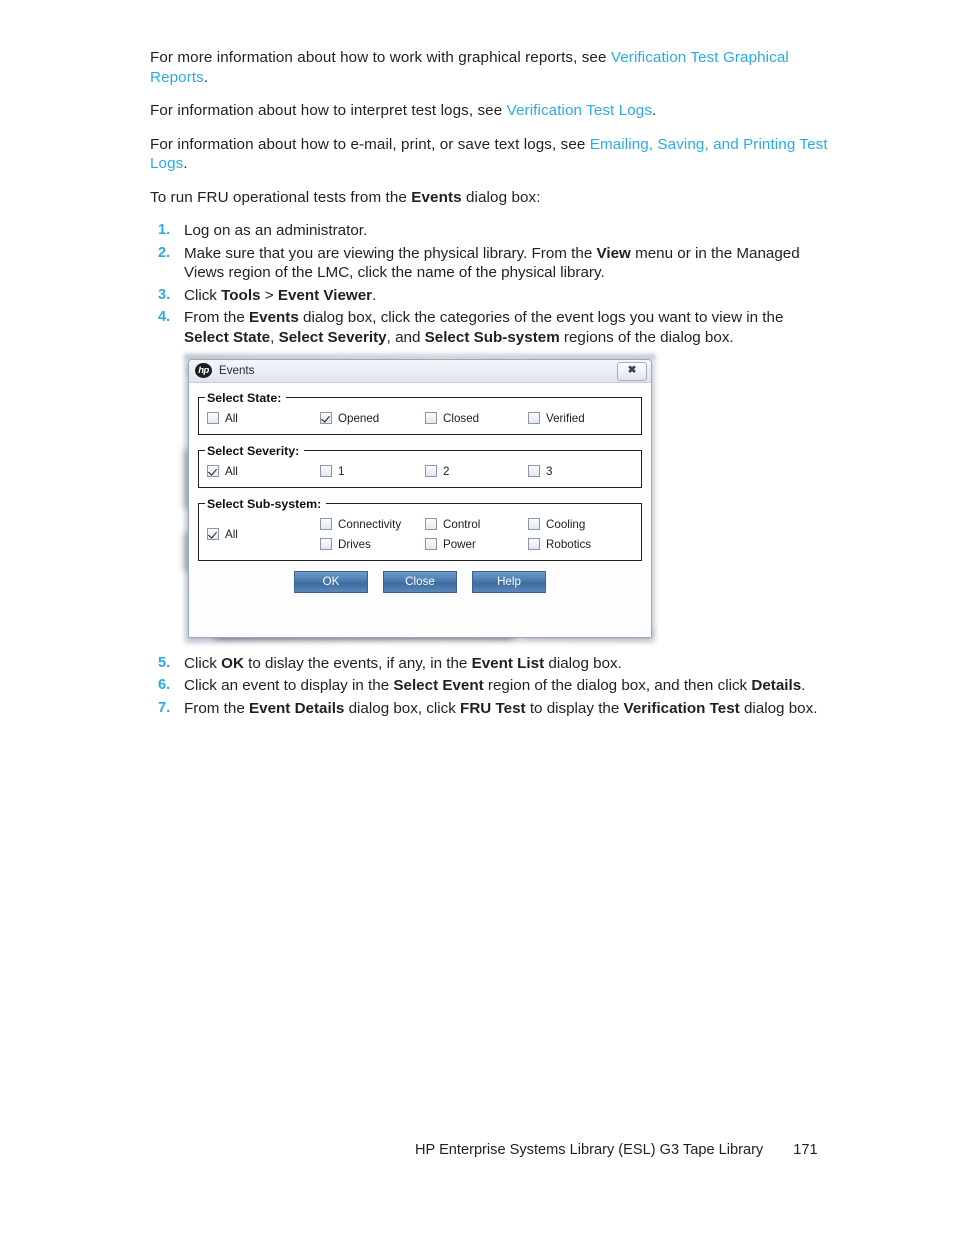  I want to click on step-text: Log on as an administrator., so click(275, 230).